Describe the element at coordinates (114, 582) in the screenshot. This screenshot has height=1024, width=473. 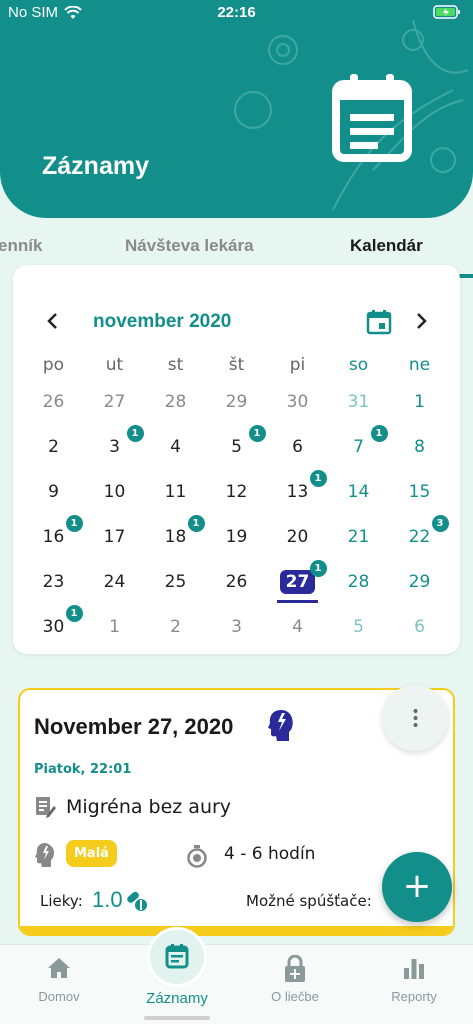
I see `calendar-day-number: 24` at that location.